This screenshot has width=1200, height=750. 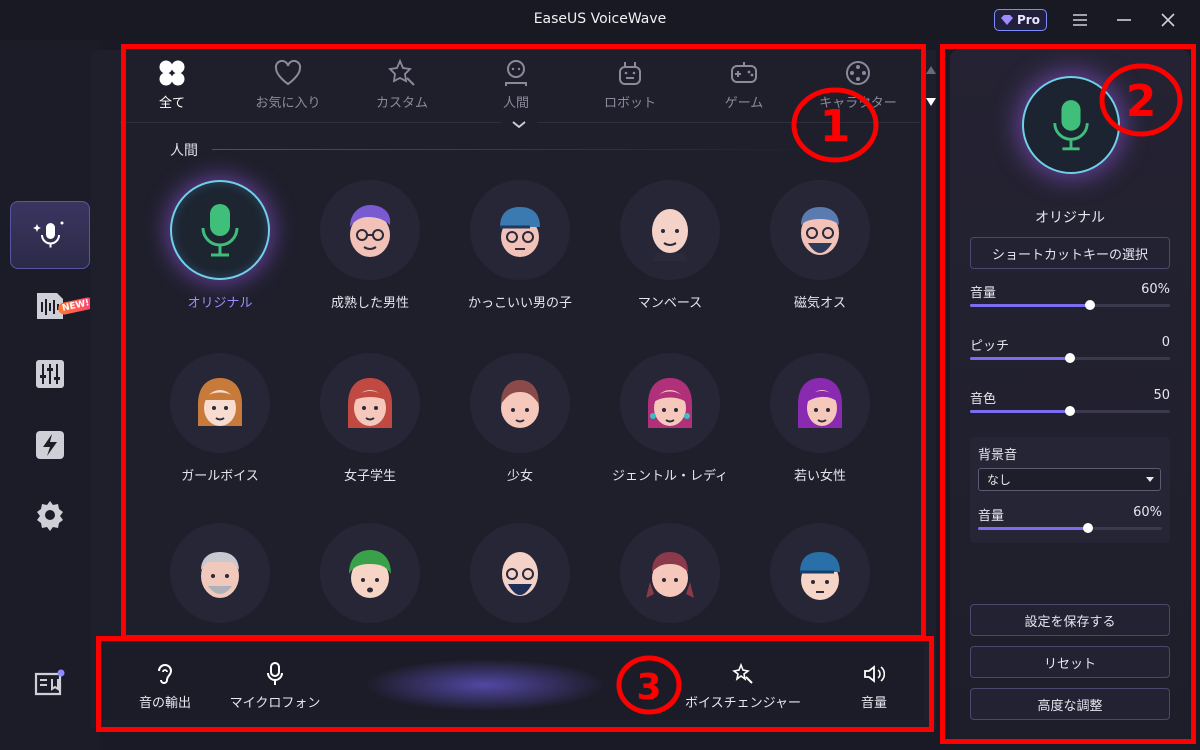 I want to click on diamond-icon, so click(x=1007, y=20).